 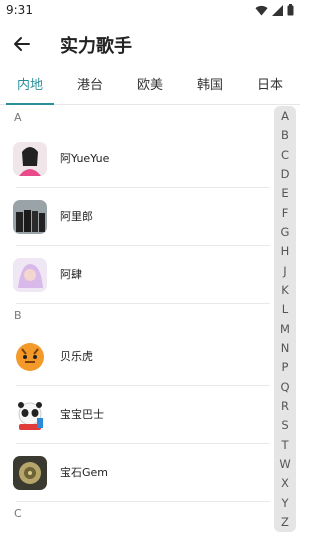 I want to click on tab-western: 欧美, so click(x=150, y=87).